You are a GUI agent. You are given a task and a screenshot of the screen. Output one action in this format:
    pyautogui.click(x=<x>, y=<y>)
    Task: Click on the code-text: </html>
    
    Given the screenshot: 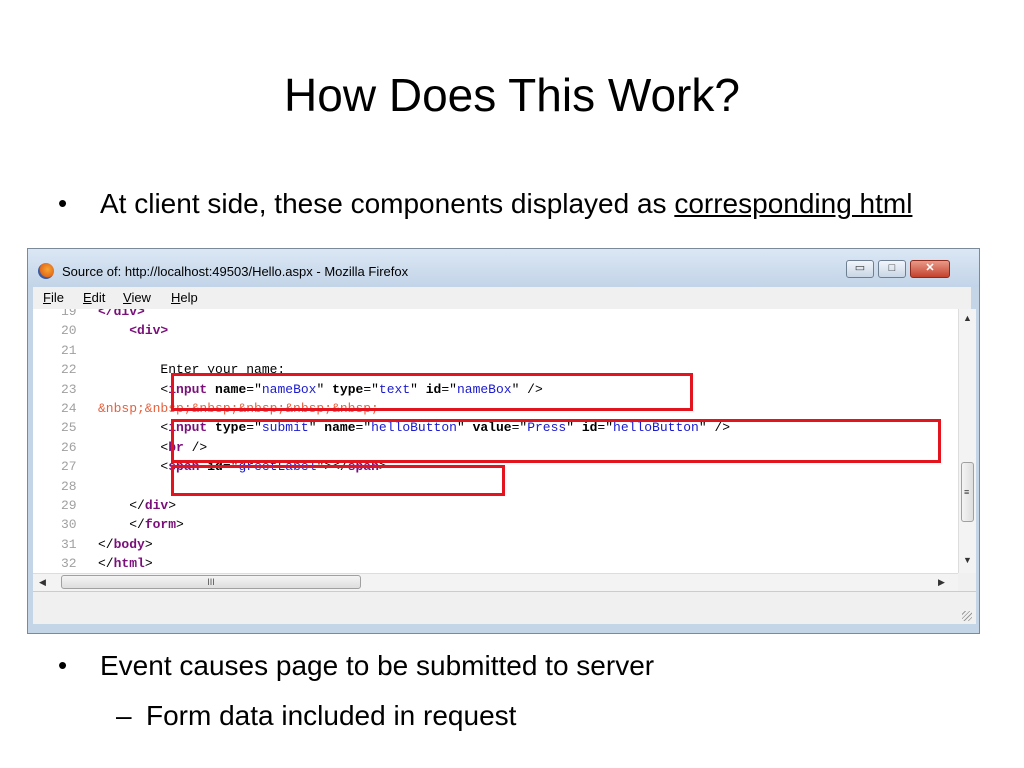 What is the action you would take?
    pyautogui.click(x=125, y=564)
    